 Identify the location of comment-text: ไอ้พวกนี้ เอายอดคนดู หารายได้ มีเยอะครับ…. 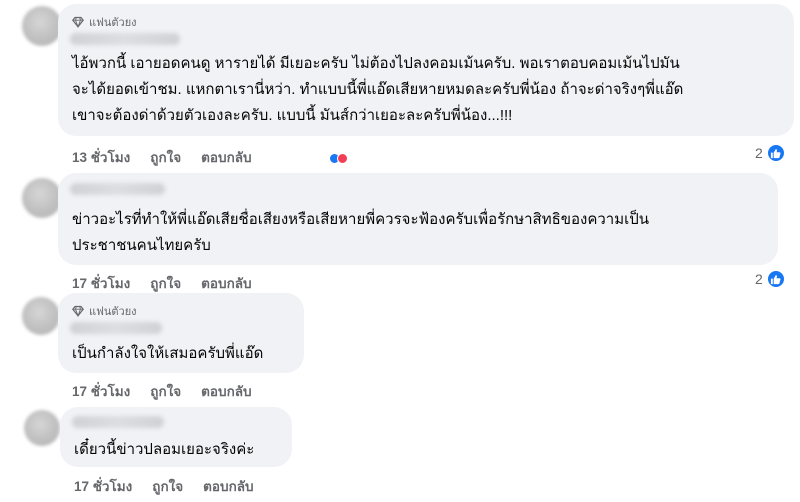
(378, 89).